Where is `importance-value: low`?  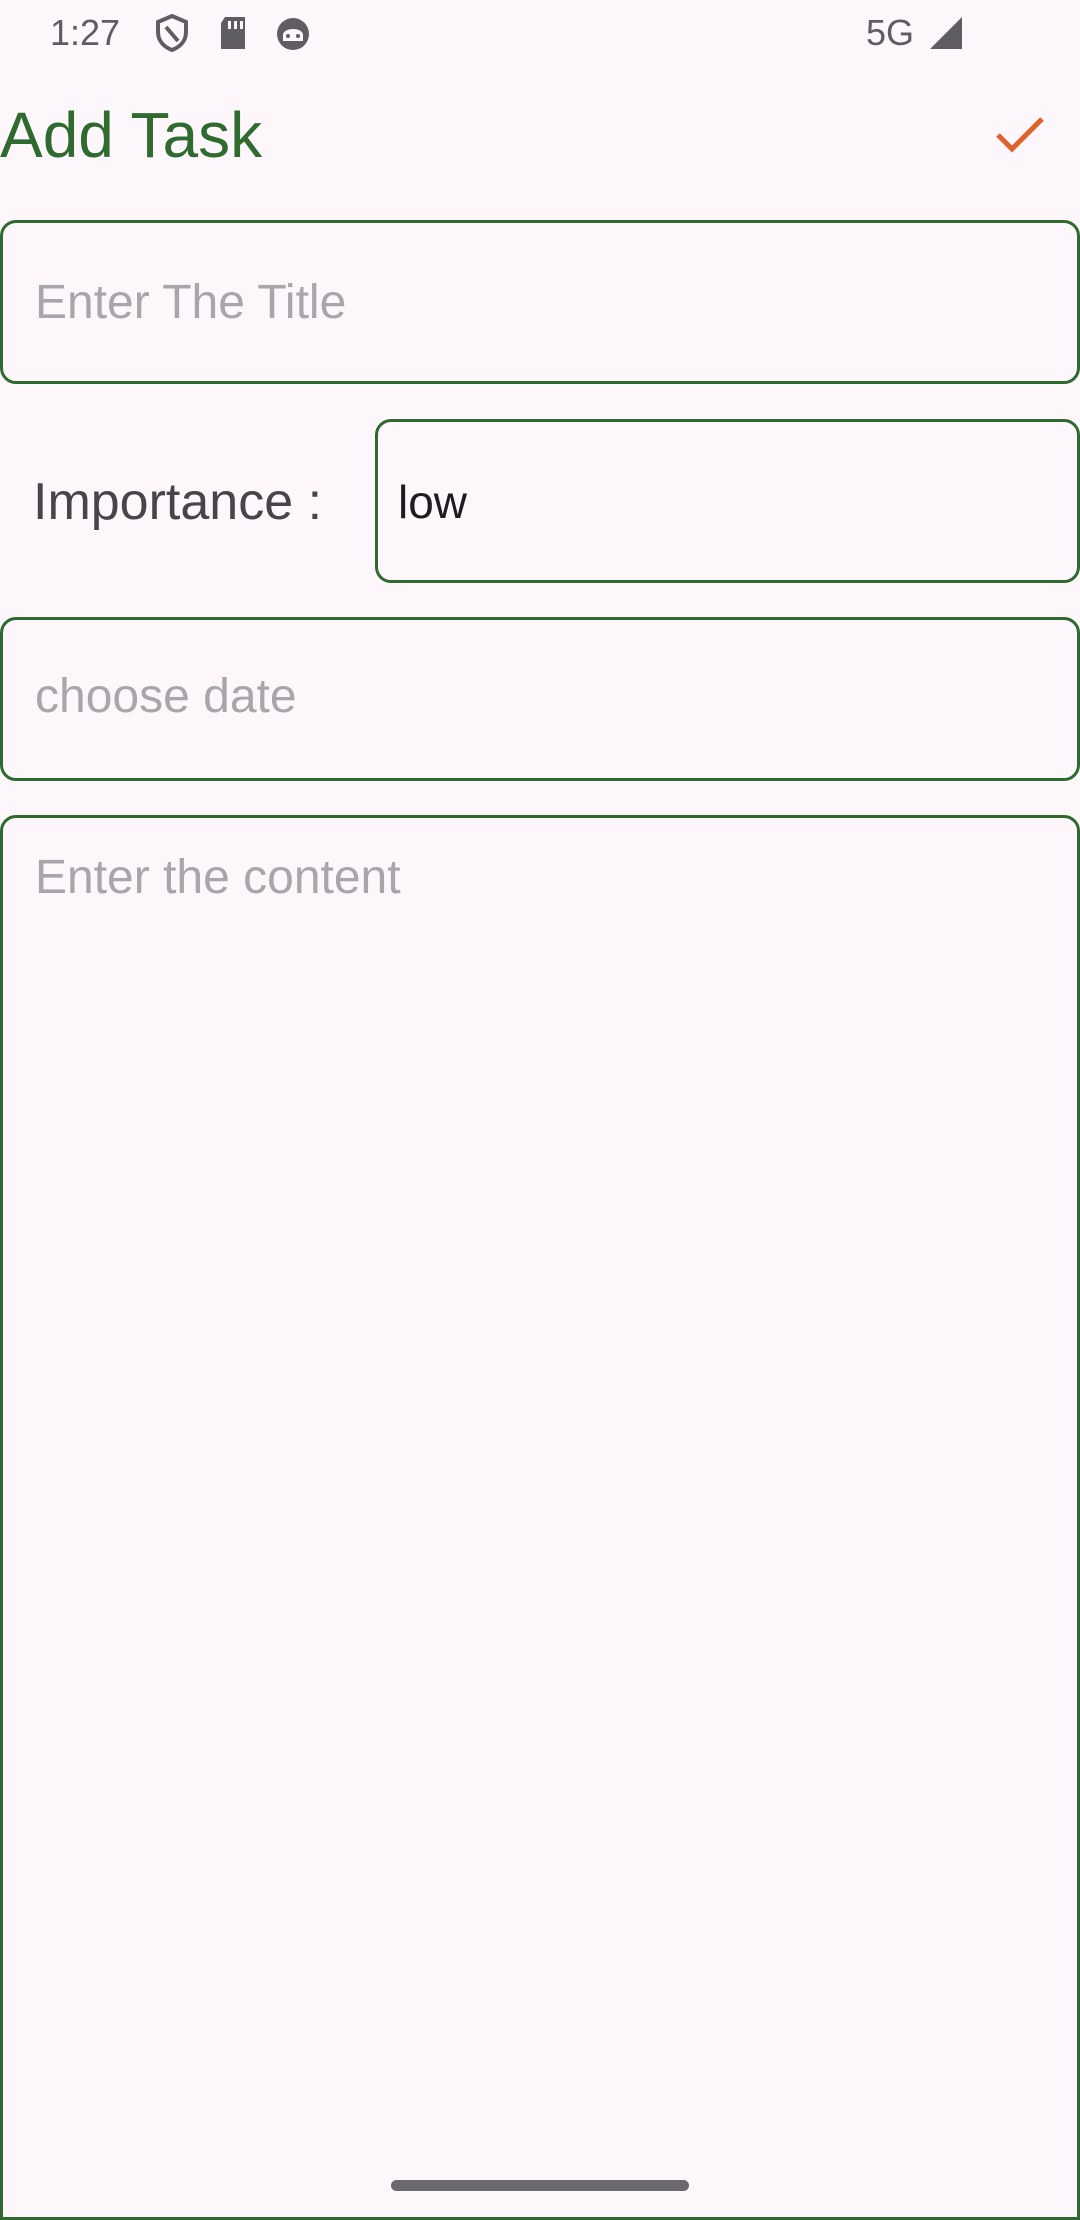 importance-value: low is located at coordinates (433, 502).